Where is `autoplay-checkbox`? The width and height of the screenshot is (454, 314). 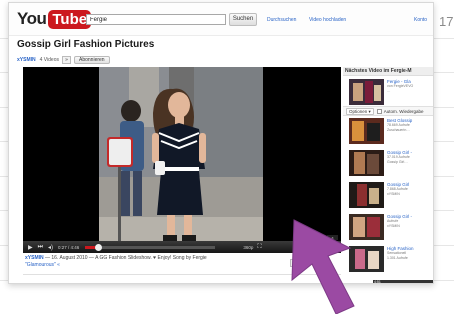
autoplay-checkbox is located at coordinates (379, 111).